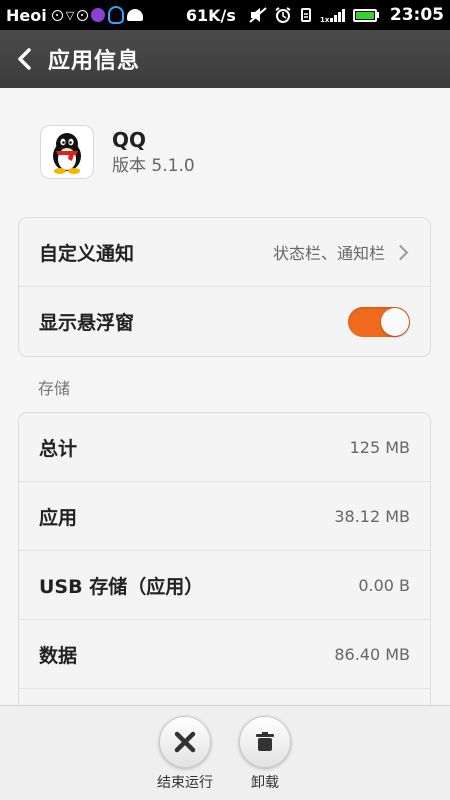 The width and height of the screenshot is (450, 800). Describe the element at coordinates (185, 783) in the screenshot. I see `force-stop-label: 结束运行` at that location.